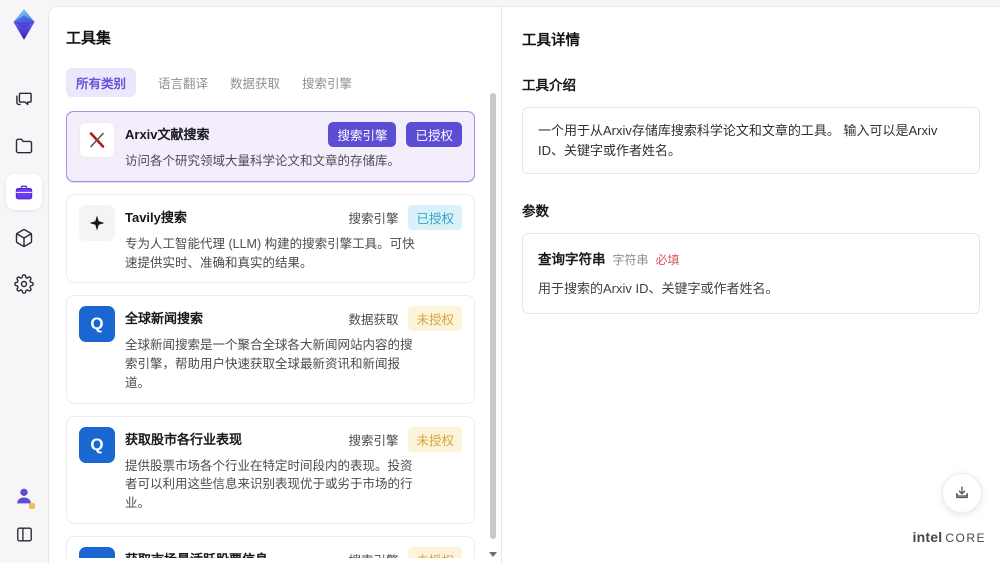 The height and width of the screenshot is (563, 1000). I want to click on sidebar-item-packages, so click(24, 238).